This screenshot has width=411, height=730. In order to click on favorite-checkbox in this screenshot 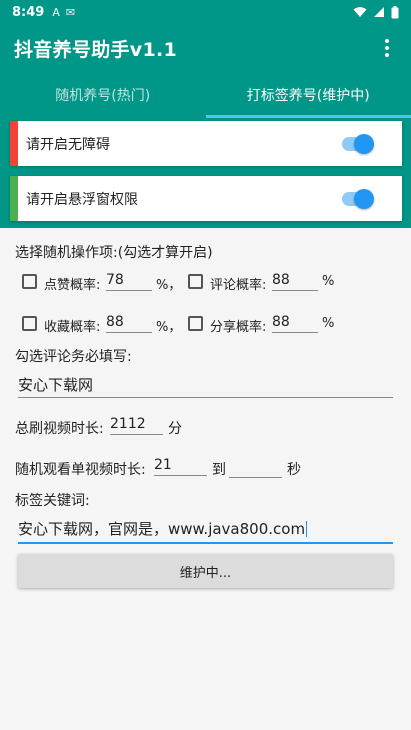, I will do `click(29, 323)`.